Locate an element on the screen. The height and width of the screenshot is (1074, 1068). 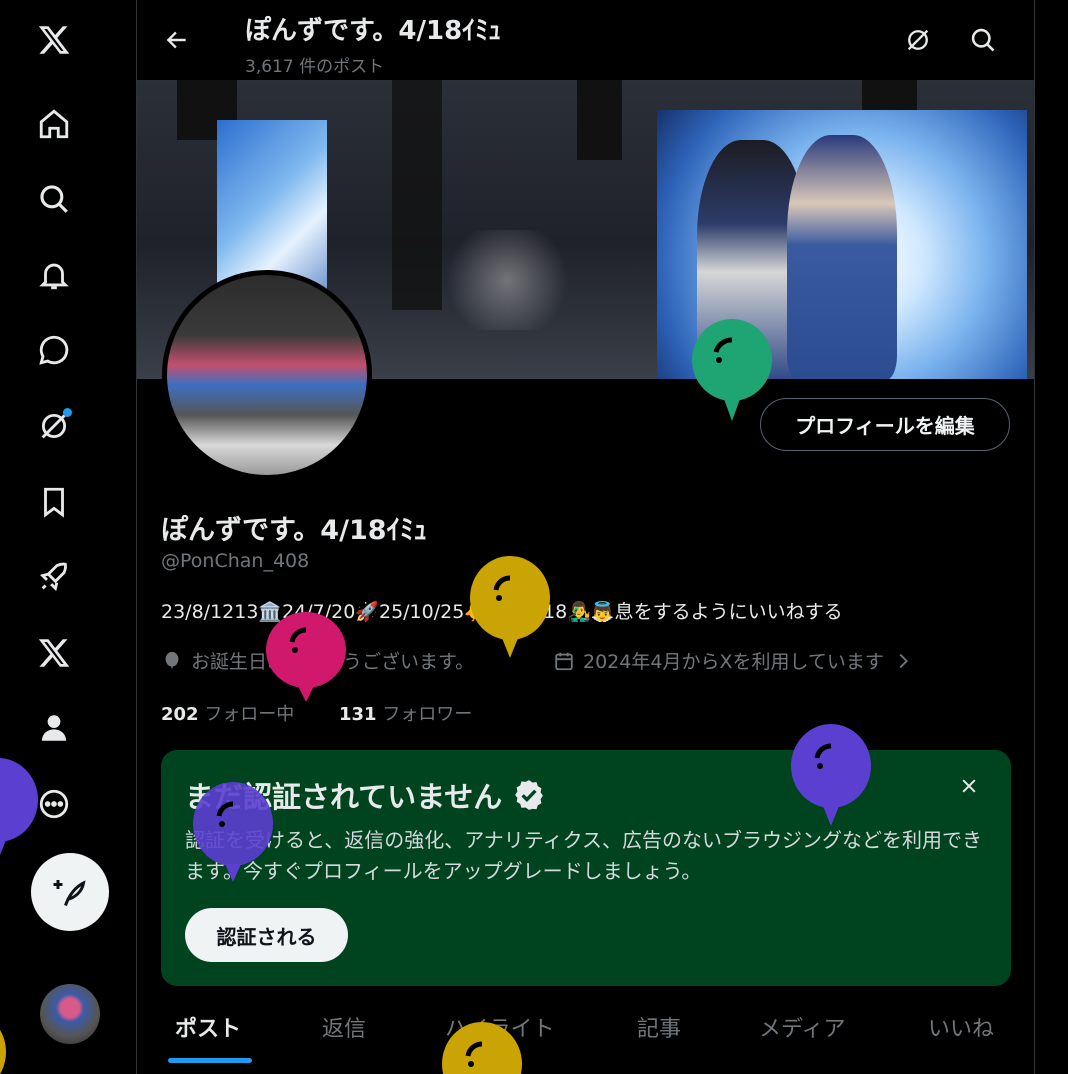
back-button is located at coordinates (177, 40).